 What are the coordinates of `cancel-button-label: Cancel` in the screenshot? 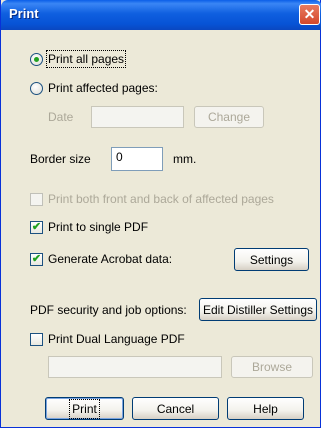 It's located at (175, 408).